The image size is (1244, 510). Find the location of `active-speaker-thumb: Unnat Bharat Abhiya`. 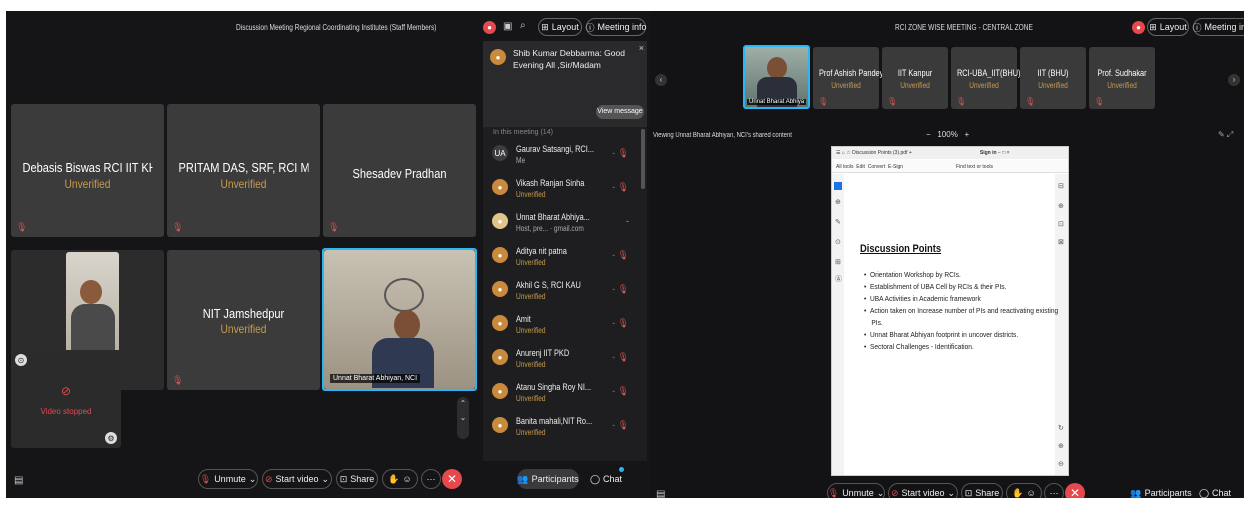

active-speaker-thumb: Unnat Bharat Abhiya is located at coordinates (776, 77).